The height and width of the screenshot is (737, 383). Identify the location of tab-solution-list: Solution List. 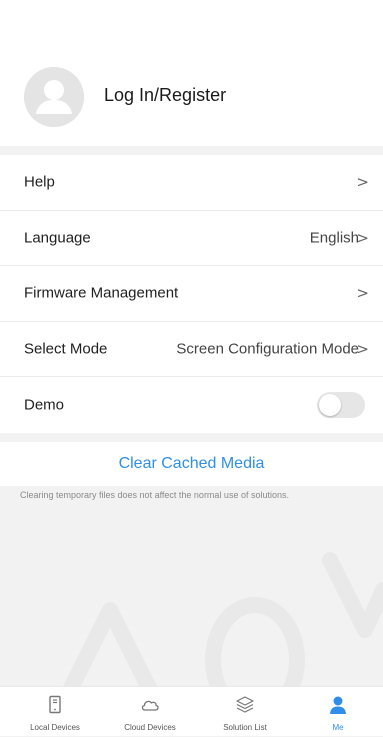
(245, 712).